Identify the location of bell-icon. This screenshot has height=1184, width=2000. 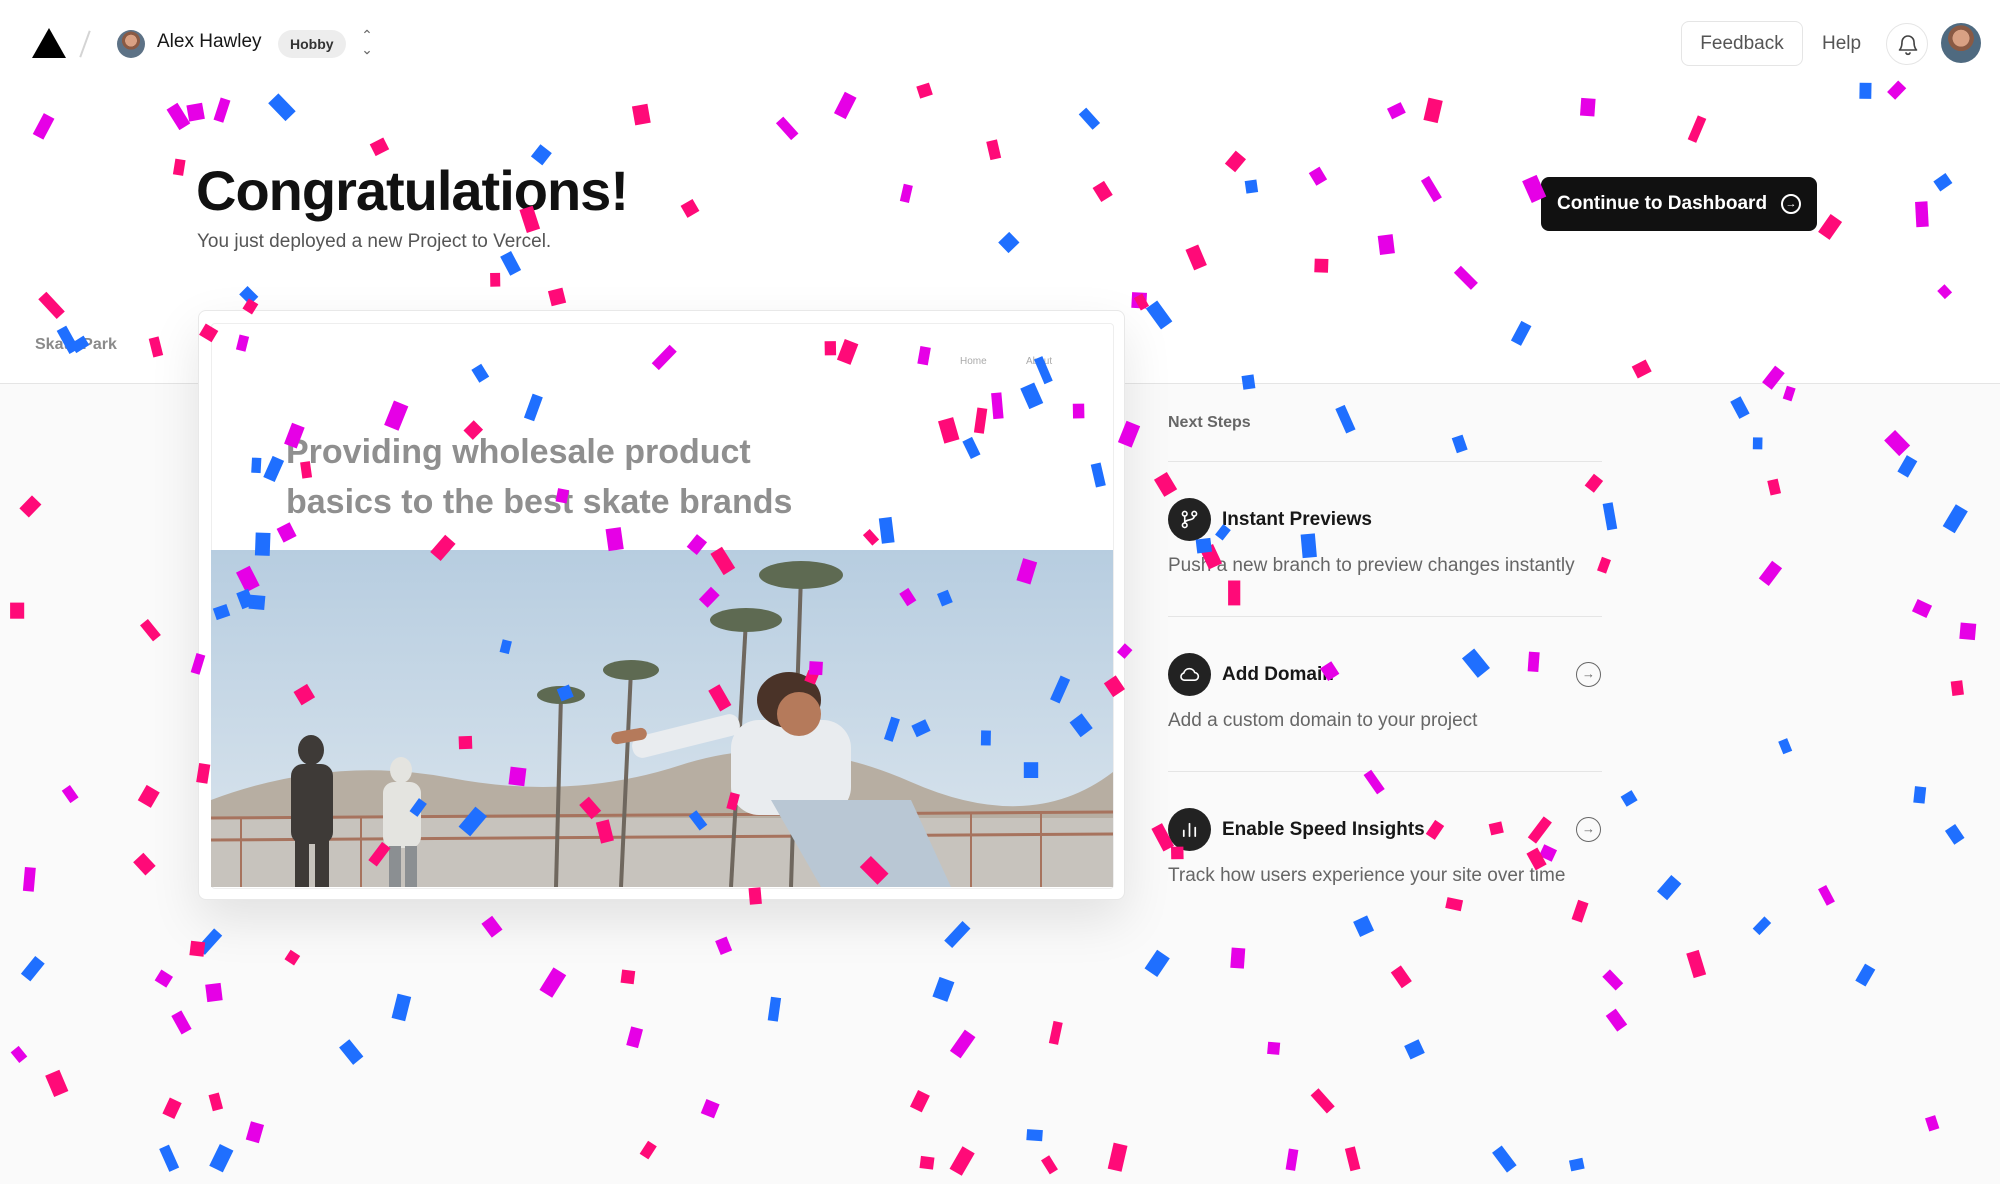
(1908, 45).